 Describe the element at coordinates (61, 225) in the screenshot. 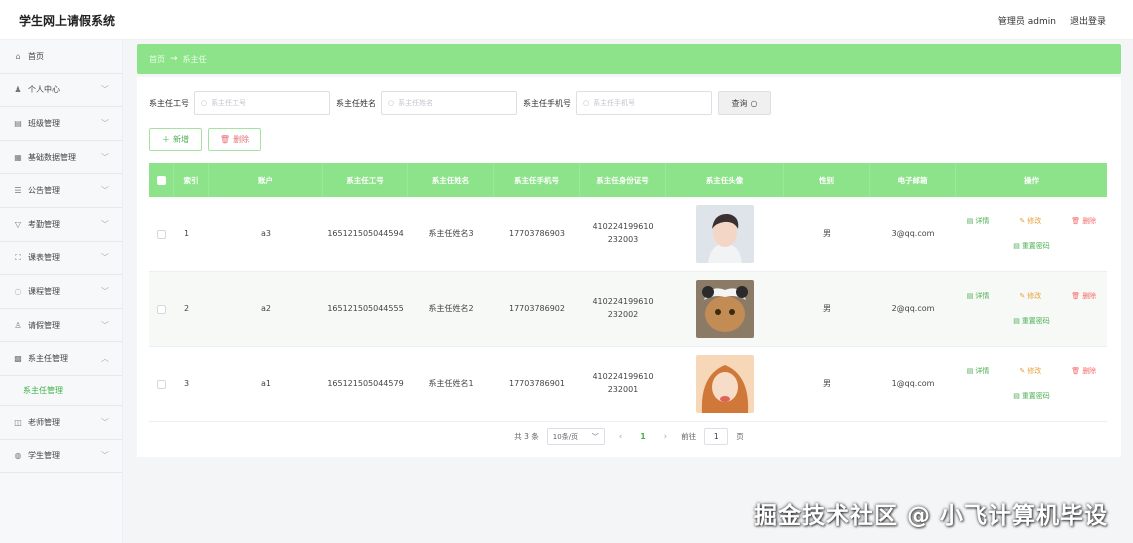

I see `sidebar-item-attendance: ▽ 考勤管理 ﹀` at that location.